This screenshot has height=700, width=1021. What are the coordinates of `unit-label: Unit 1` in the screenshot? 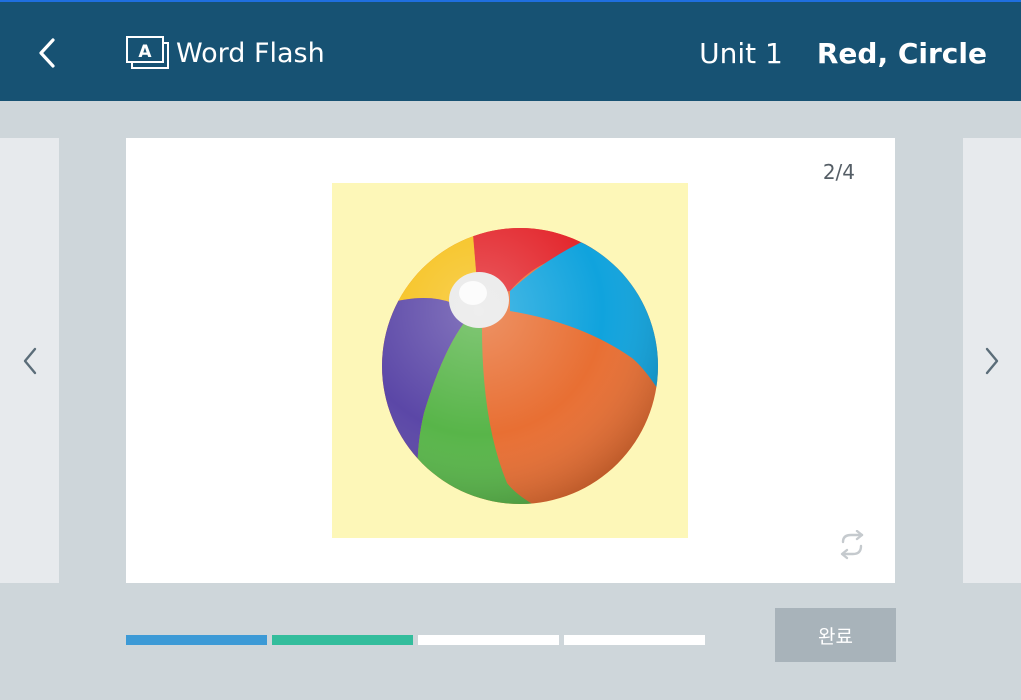 It's located at (741, 53).